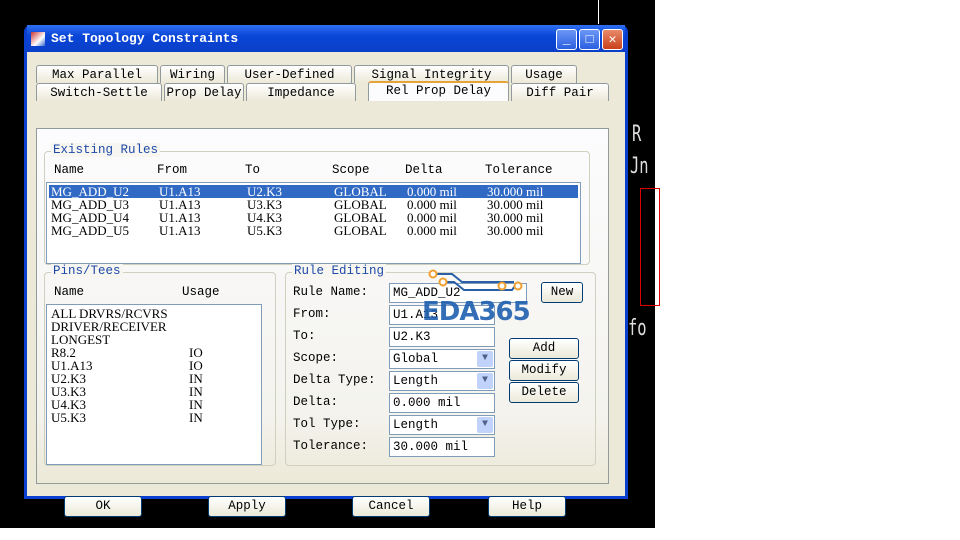  What do you see at coordinates (145, 38) in the screenshot?
I see `window-title: Set Topology Constraints` at bounding box center [145, 38].